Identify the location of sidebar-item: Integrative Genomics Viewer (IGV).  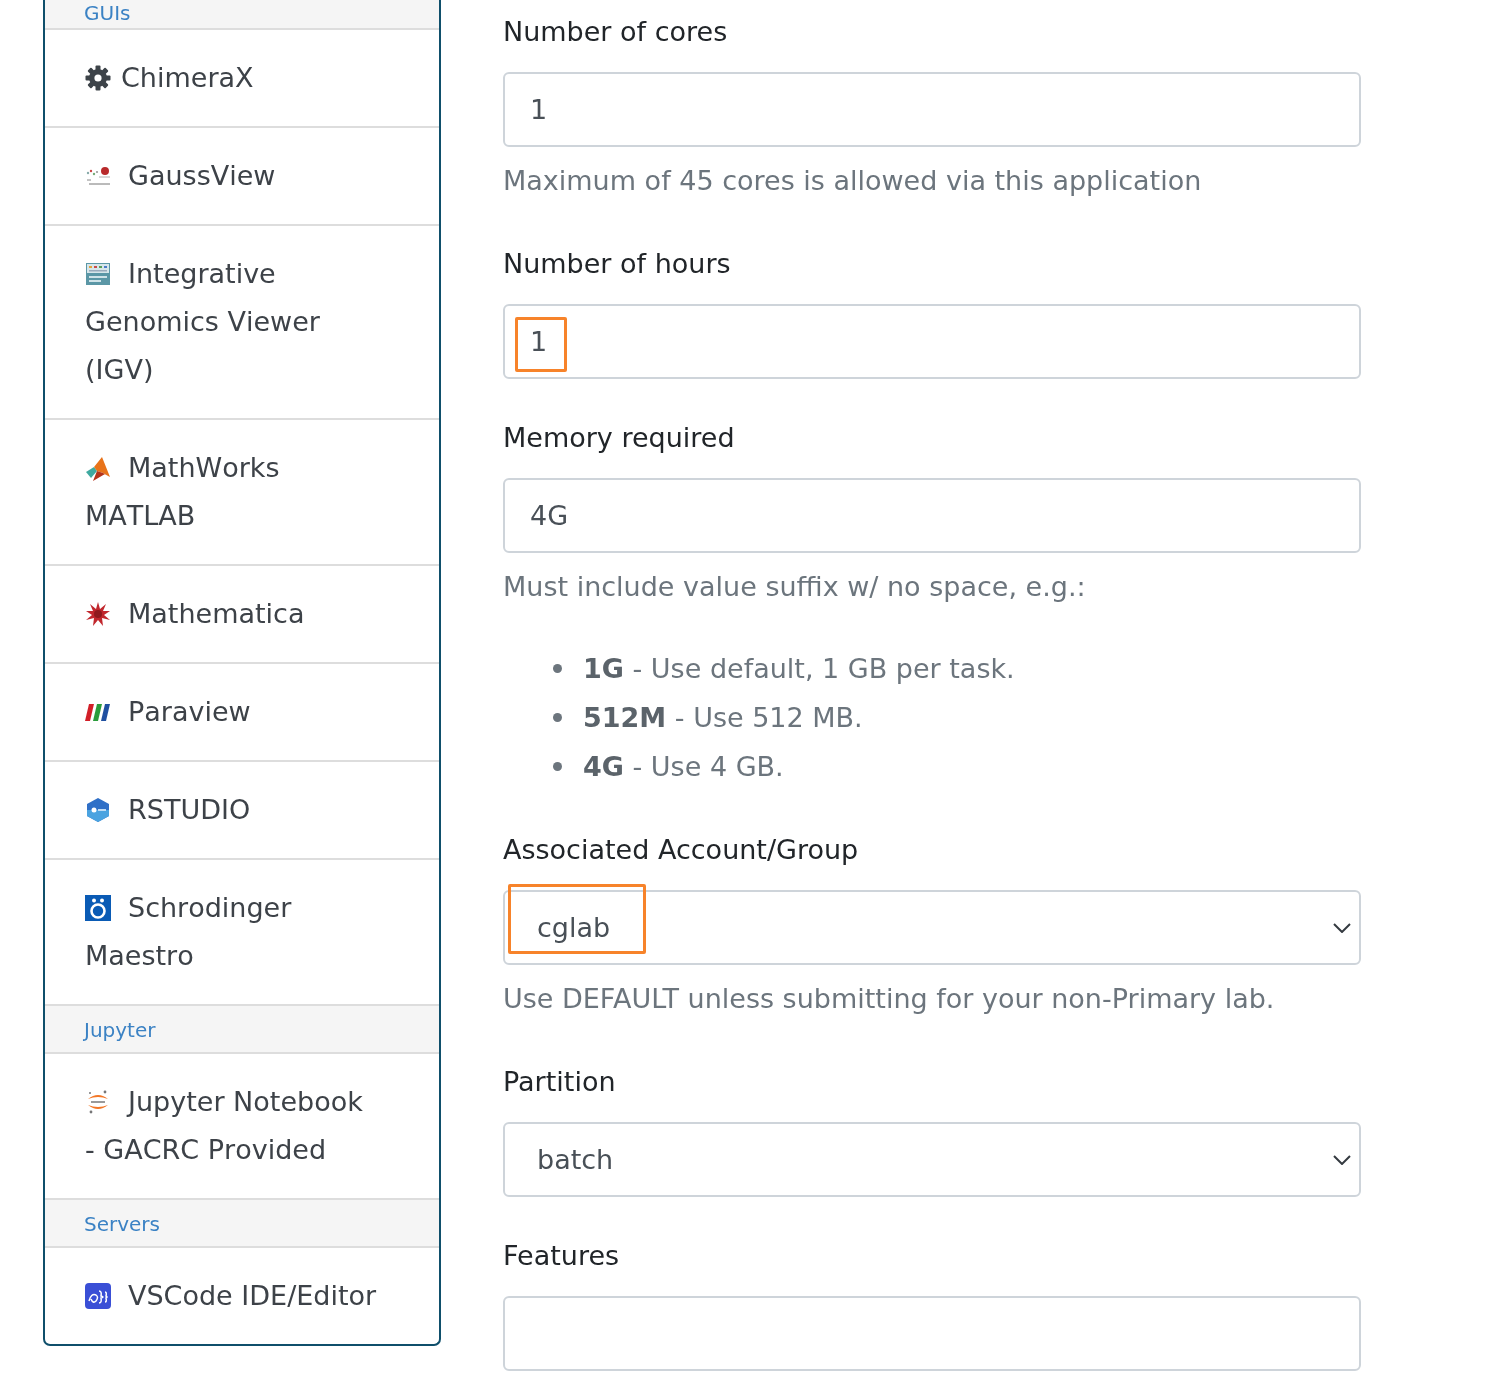
(242, 321).